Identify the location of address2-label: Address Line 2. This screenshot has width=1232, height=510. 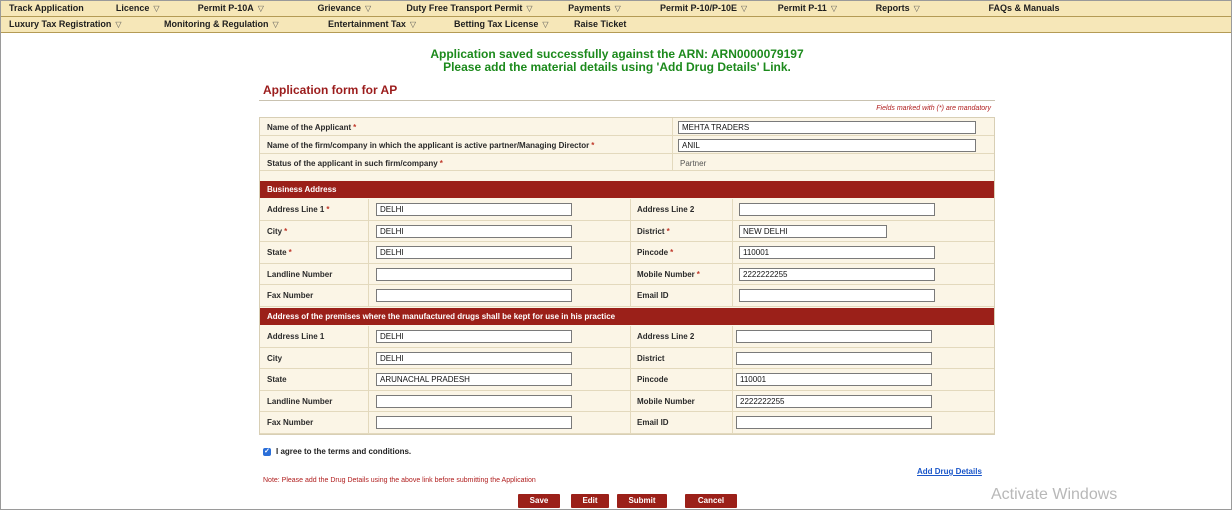
(666, 336).